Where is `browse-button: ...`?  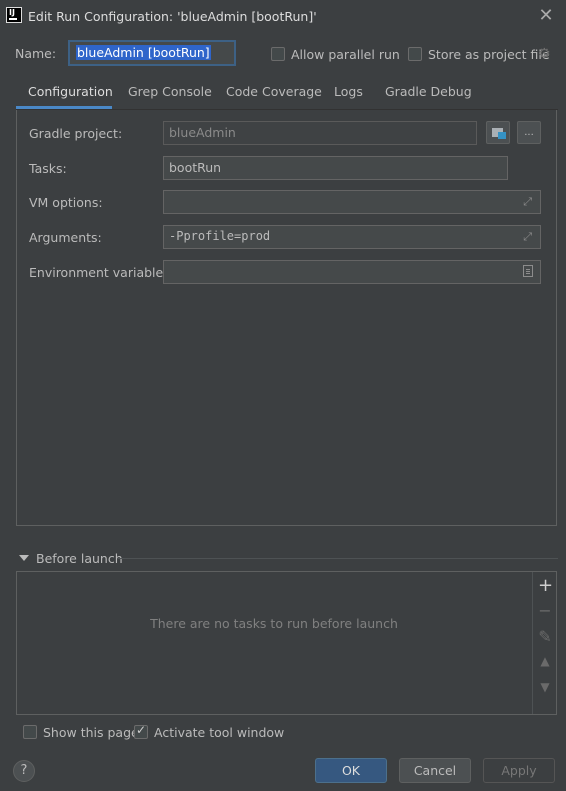 browse-button: ... is located at coordinates (529, 132).